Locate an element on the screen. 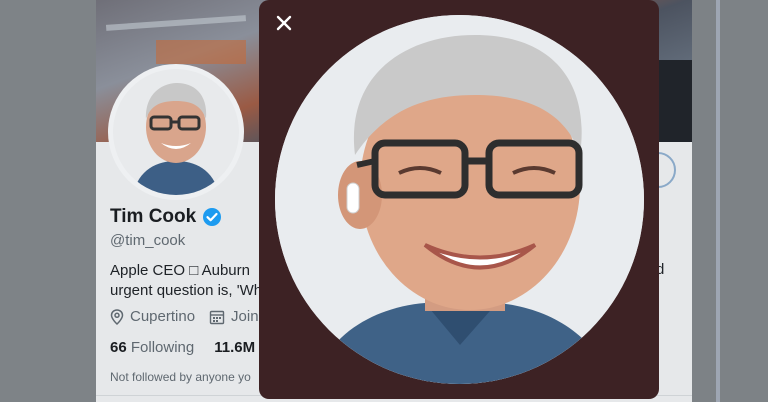  close-button is located at coordinates (284, 23).